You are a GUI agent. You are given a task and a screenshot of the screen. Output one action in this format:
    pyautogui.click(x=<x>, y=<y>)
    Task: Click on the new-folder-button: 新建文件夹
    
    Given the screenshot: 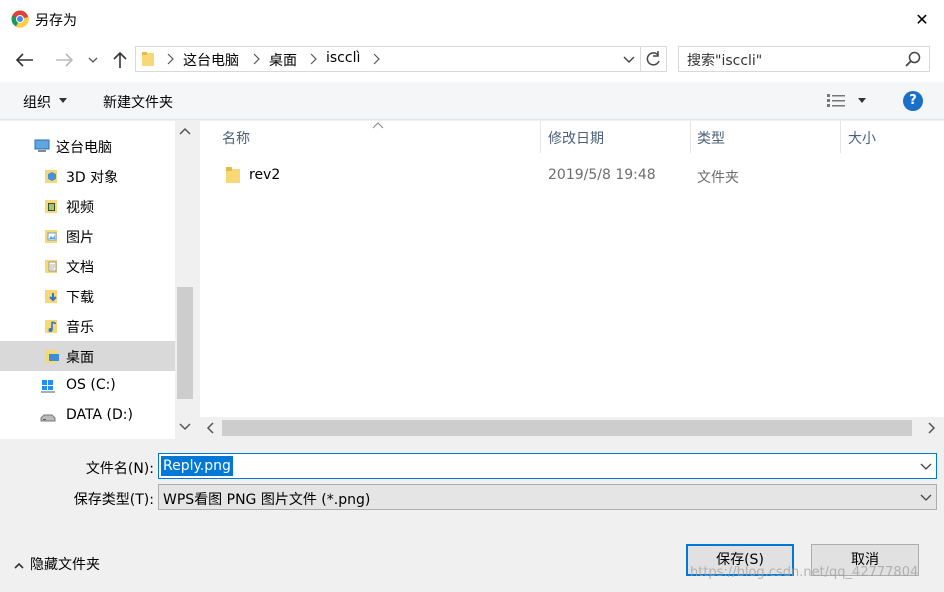 What is the action you would take?
    pyautogui.click(x=138, y=102)
    